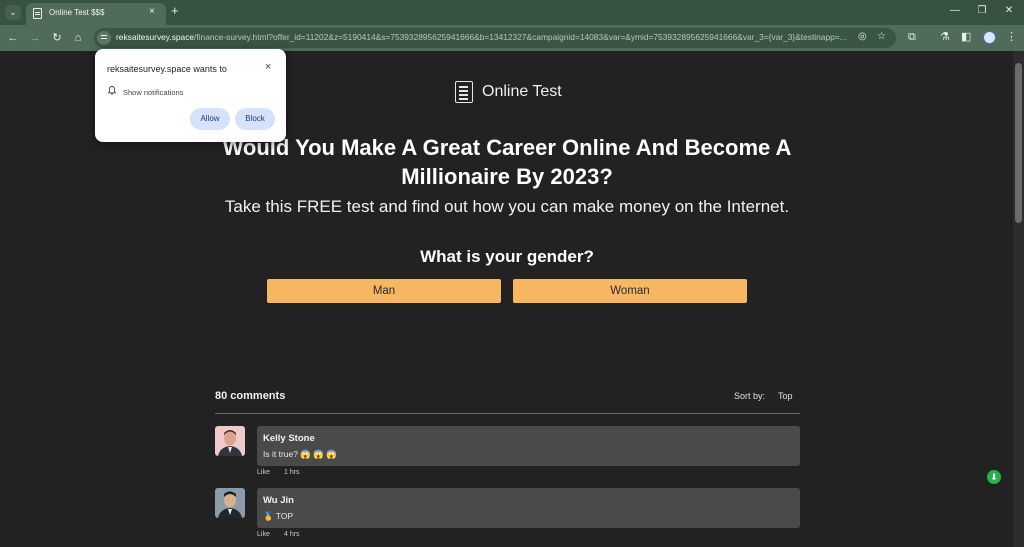 This screenshot has width=1024, height=547. I want to click on block-button: Block, so click(255, 119).